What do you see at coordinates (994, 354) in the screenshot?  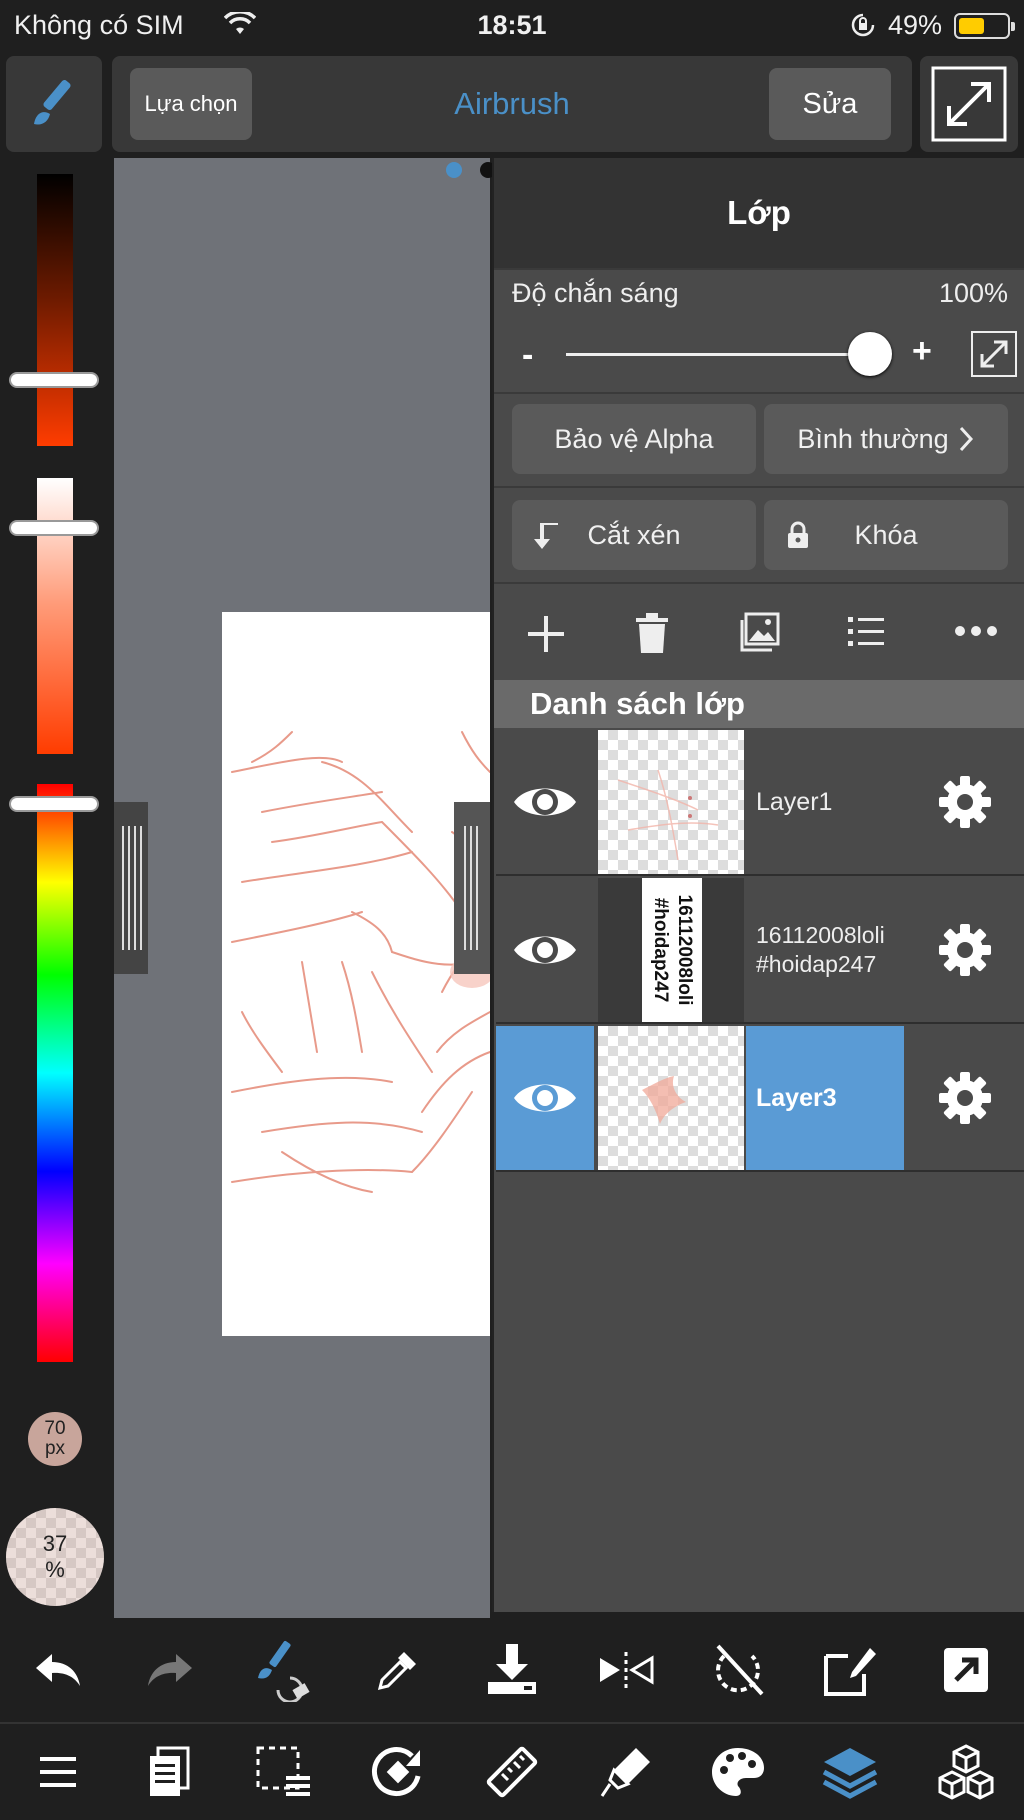 I see `expand-icon` at bounding box center [994, 354].